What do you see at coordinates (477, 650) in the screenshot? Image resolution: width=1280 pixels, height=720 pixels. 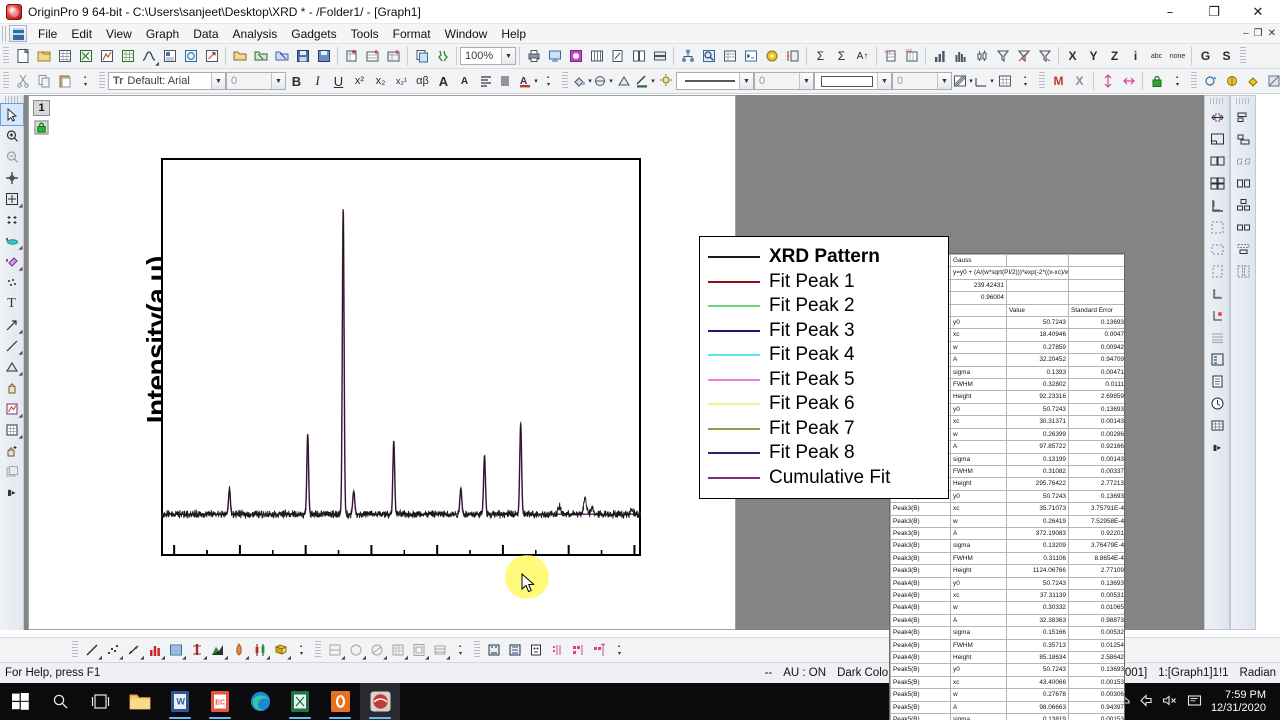 I see `mask-grip` at bounding box center [477, 650].